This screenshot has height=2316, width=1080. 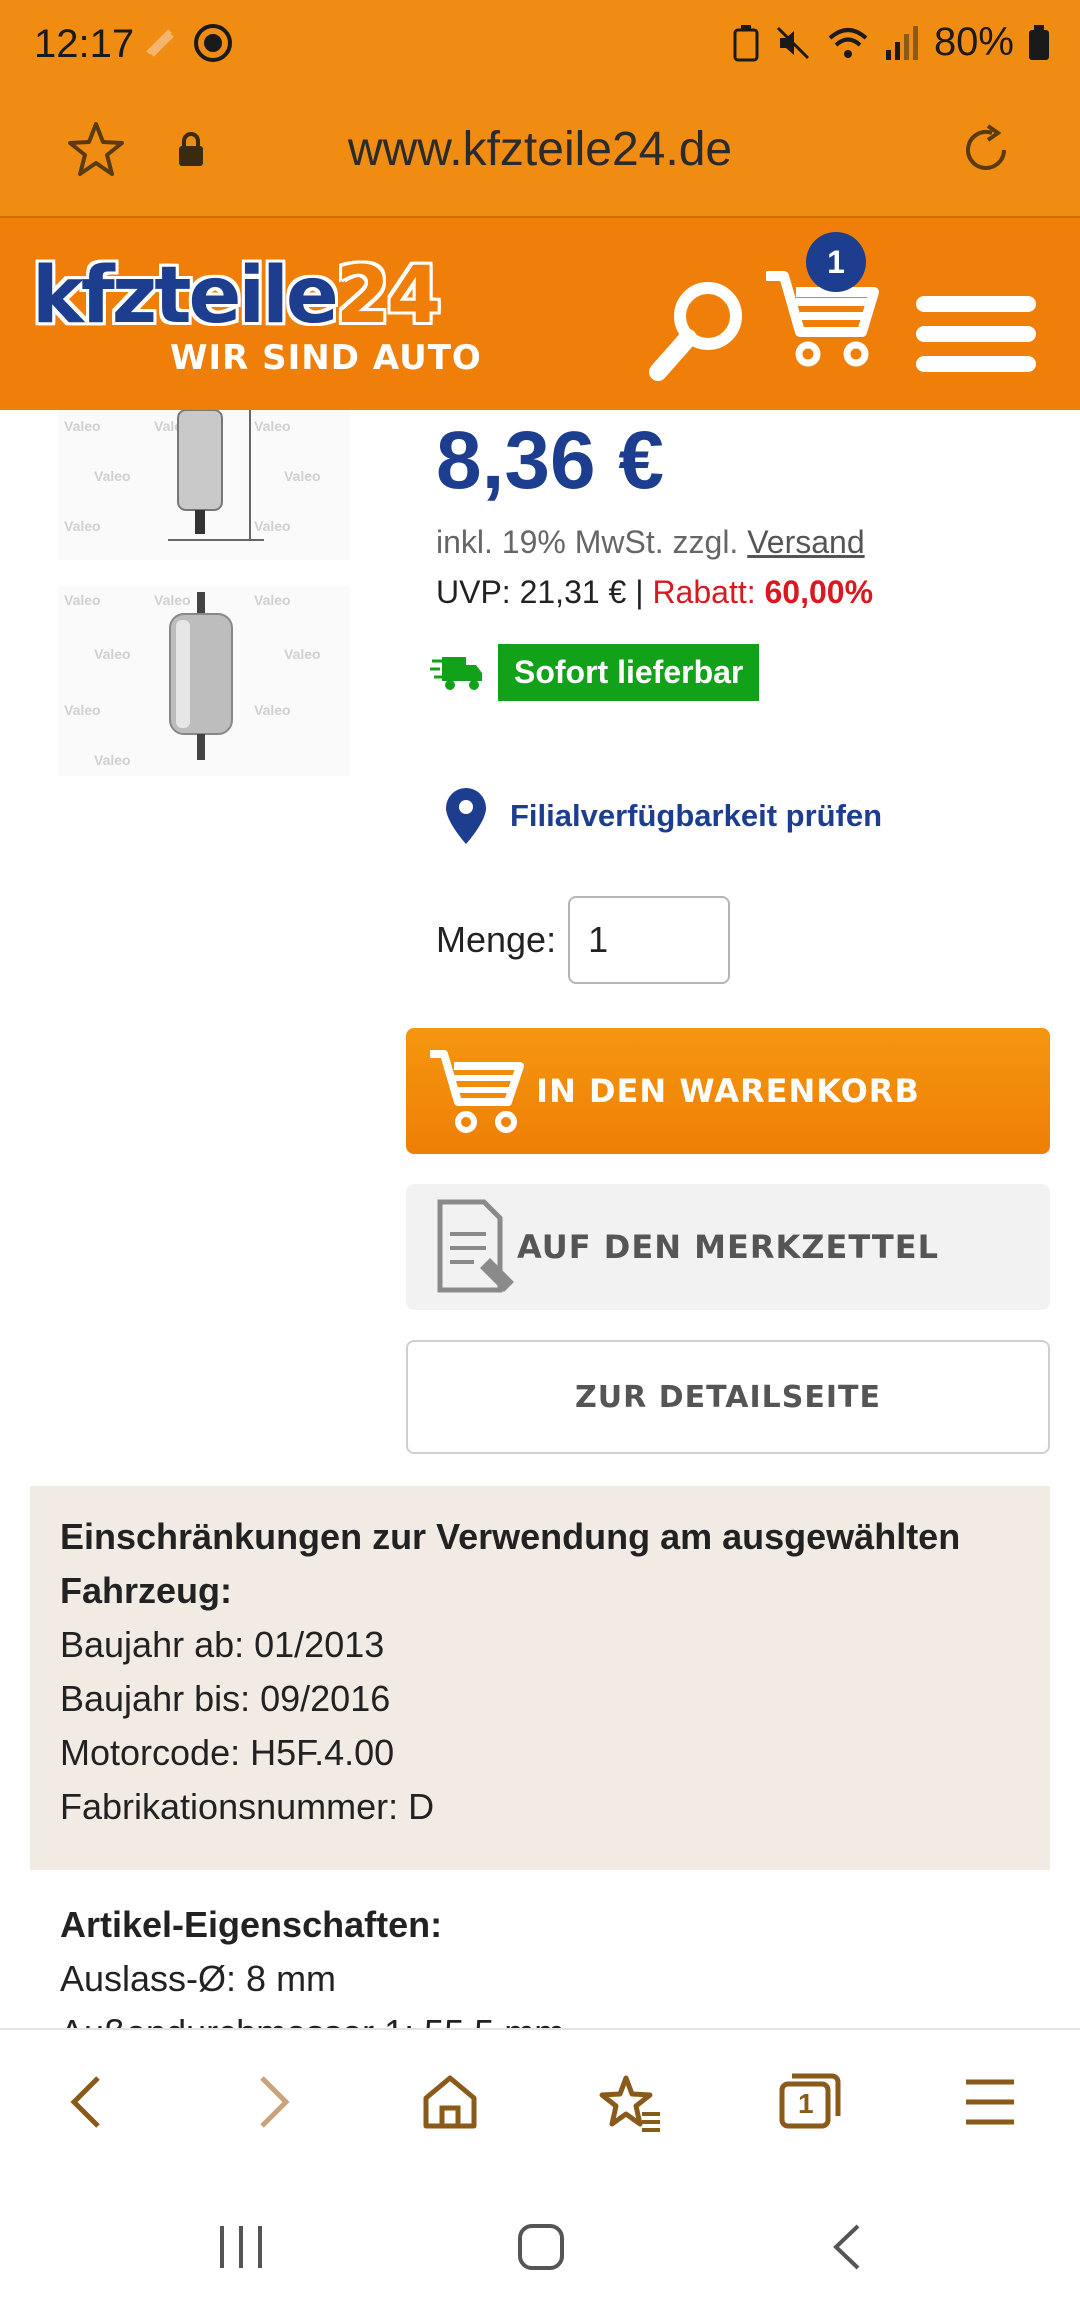 I want to click on recent-apps-icon, so click(x=241, y=2247).